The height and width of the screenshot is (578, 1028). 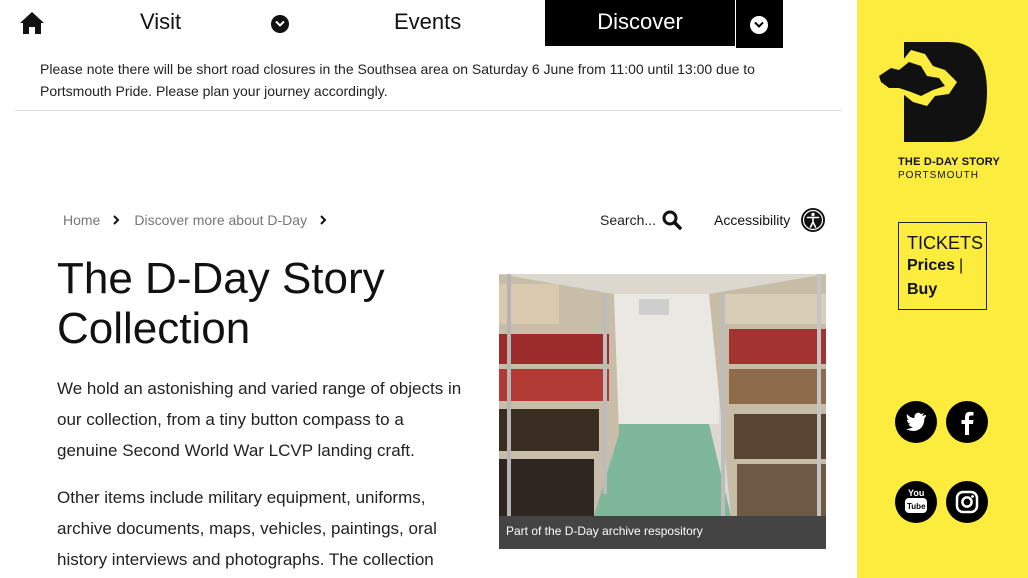 I want to click on nav-discover: Discover, so click(x=640, y=23).